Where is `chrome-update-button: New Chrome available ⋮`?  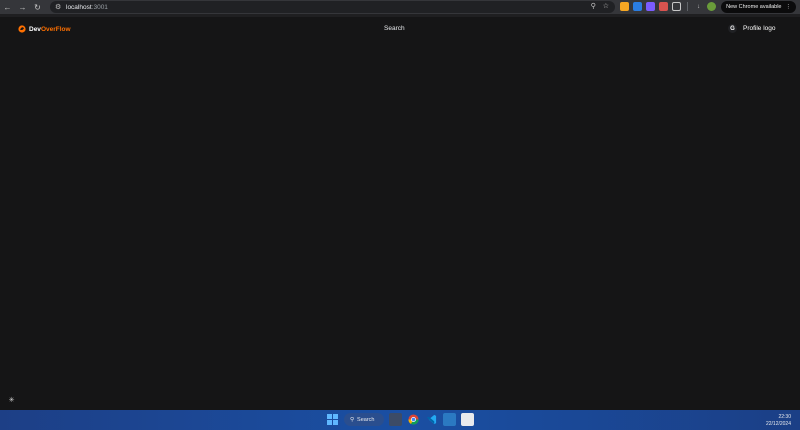
chrome-update-button: New Chrome available ⋮ is located at coordinates (758, 7).